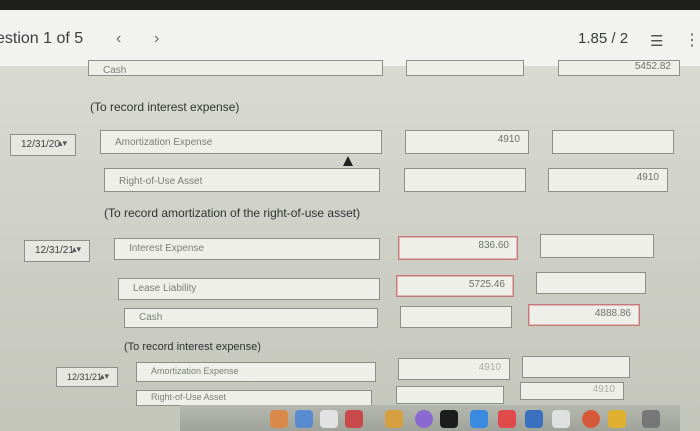 Image resolution: width=700 pixels, height=431 pixels. Describe the element at coordinates (348, 161) in the screenshot. I see `mouse-cursor-icon` at that location.